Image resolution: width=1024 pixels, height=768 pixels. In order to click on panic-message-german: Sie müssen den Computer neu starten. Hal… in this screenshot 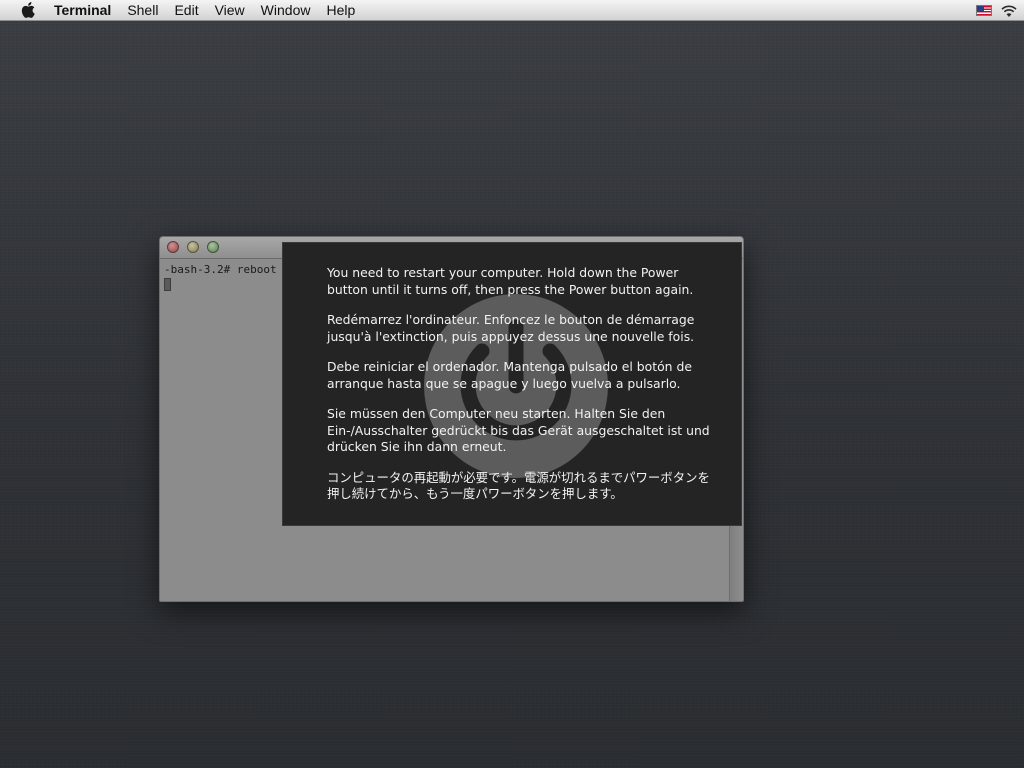, I will do `click(518, 430)`.